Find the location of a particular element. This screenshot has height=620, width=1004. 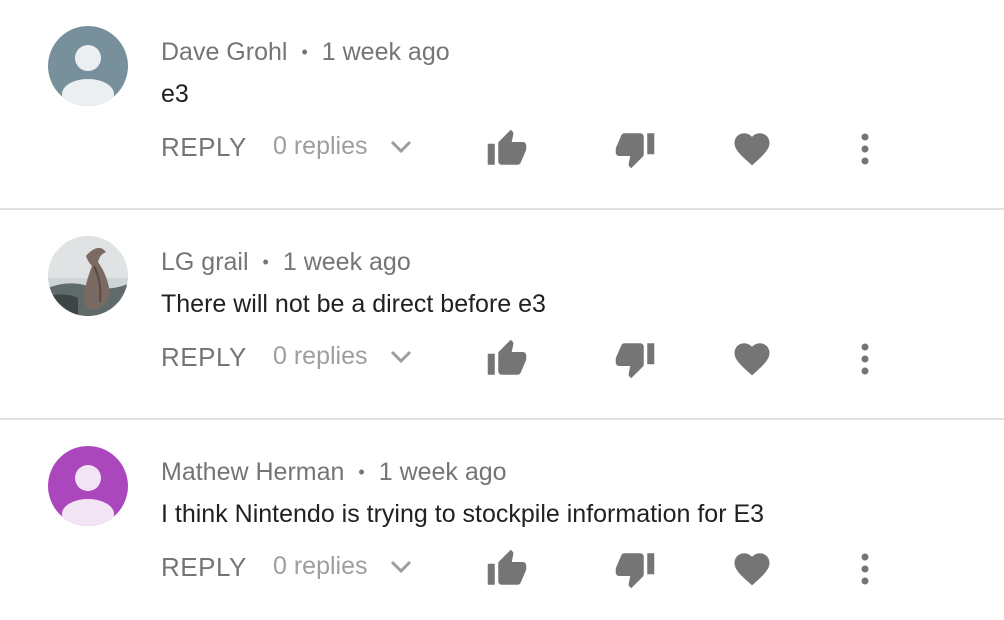

comment-text: There will not be a direct before e3 is located at coordinates (353, 304).